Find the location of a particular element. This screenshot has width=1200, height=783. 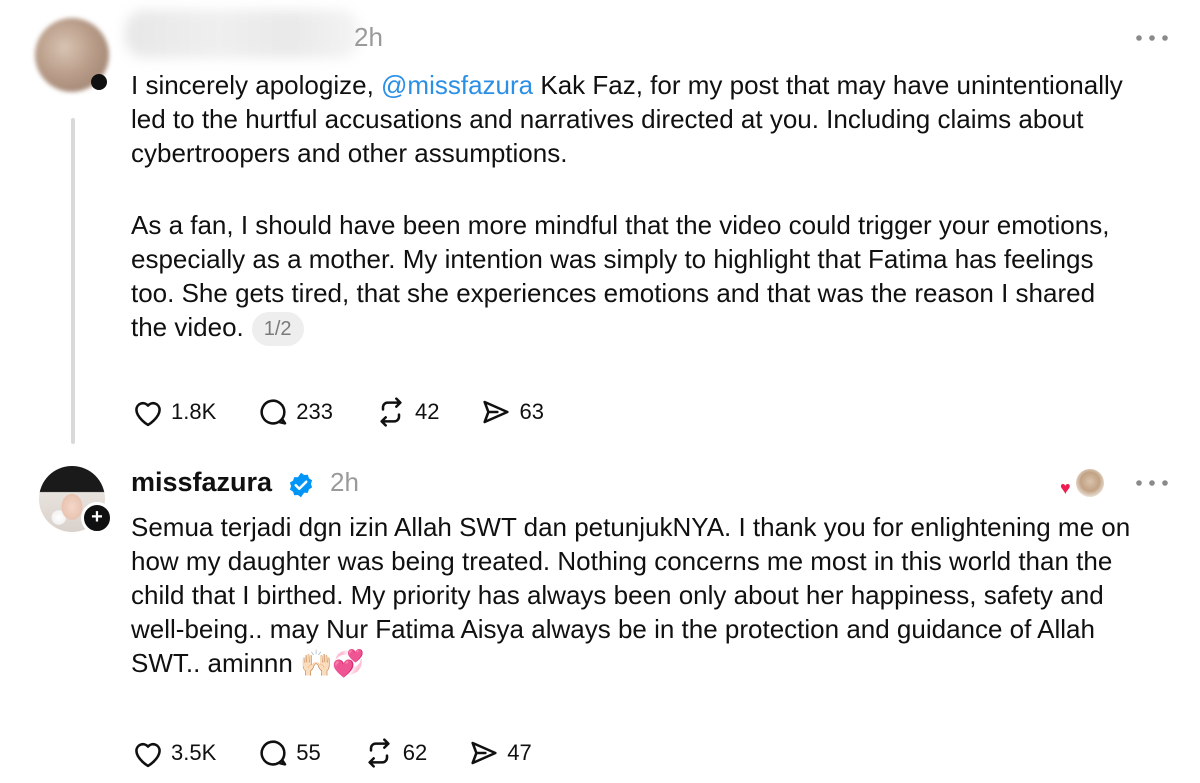

action-bar: 3.5K 55 62 47 is located at coordinates (351, 753).